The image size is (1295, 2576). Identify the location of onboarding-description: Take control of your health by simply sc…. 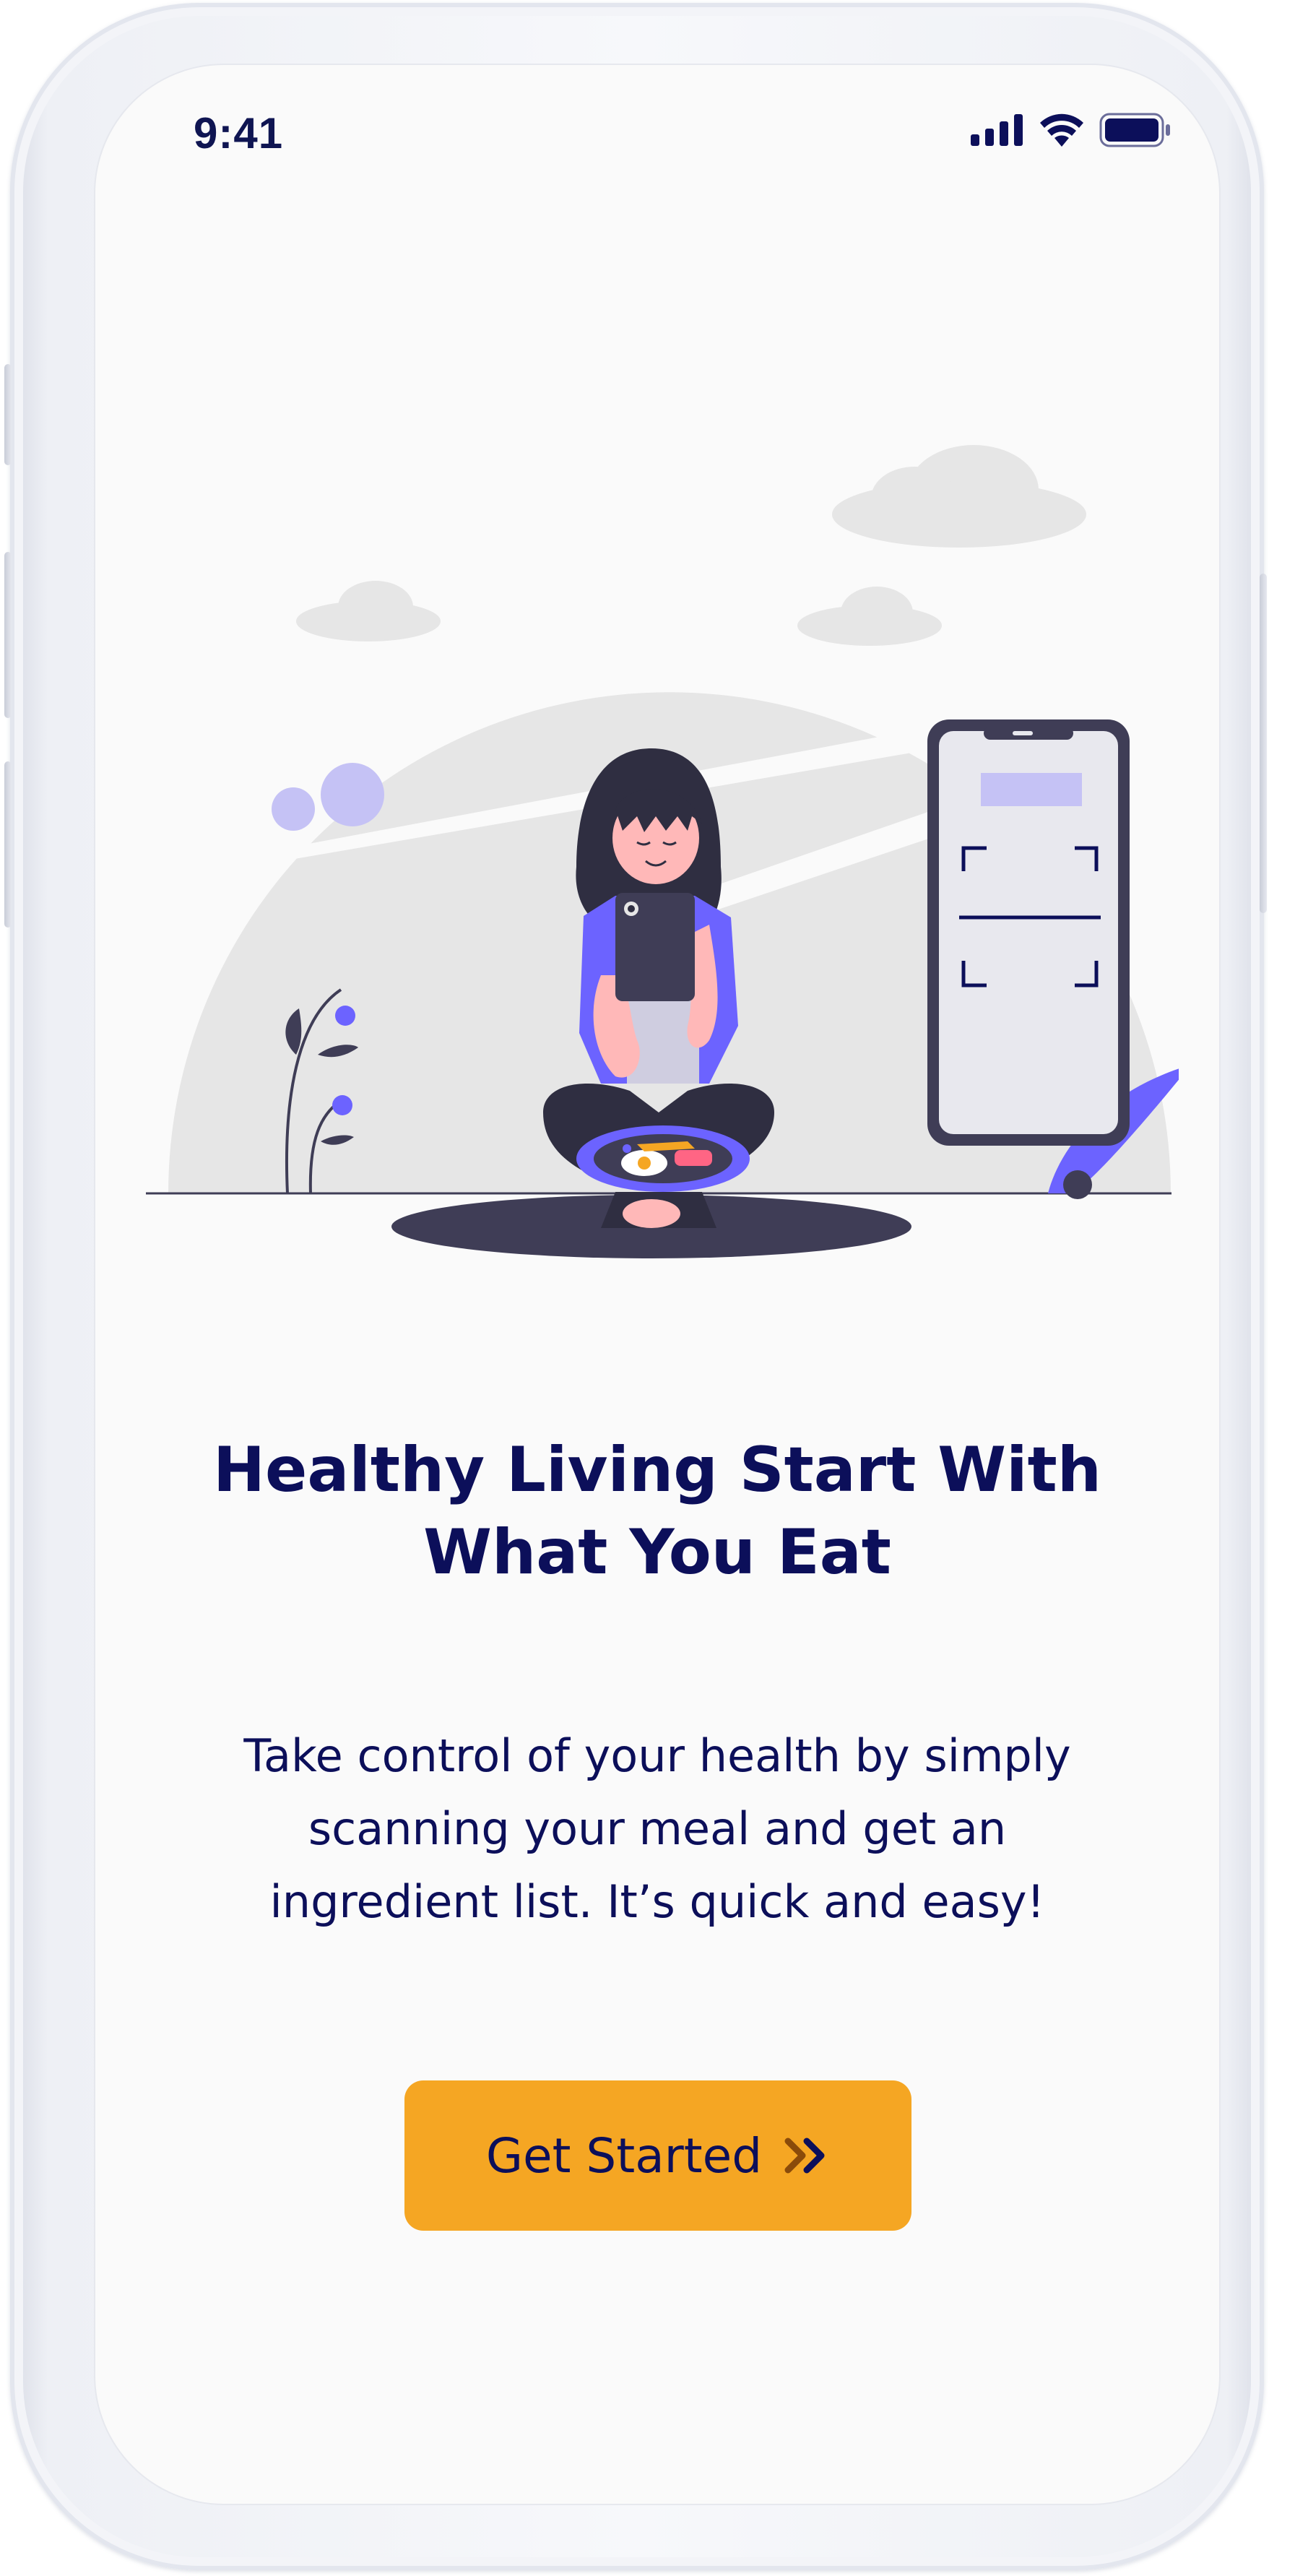
(657, 1828).